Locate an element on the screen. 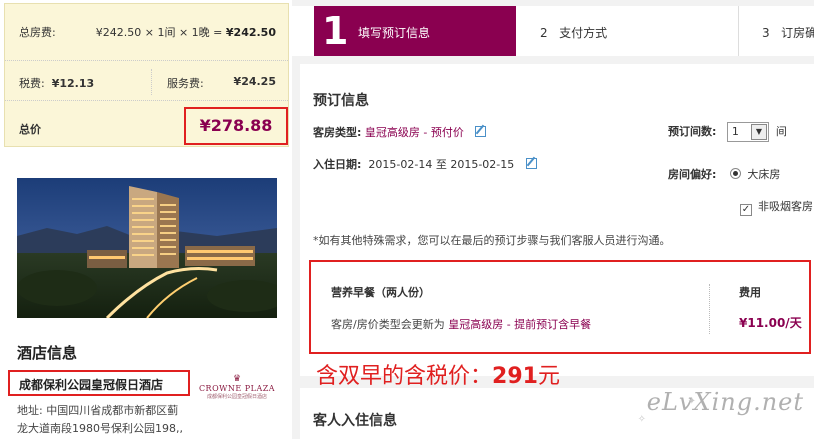 This screenshot has width=814, height=439. crowne-plaza-logo: ♛ CROWNE PLAZA 成都保利公园皇冠假日酒店 is located at coordinates (237, 388).